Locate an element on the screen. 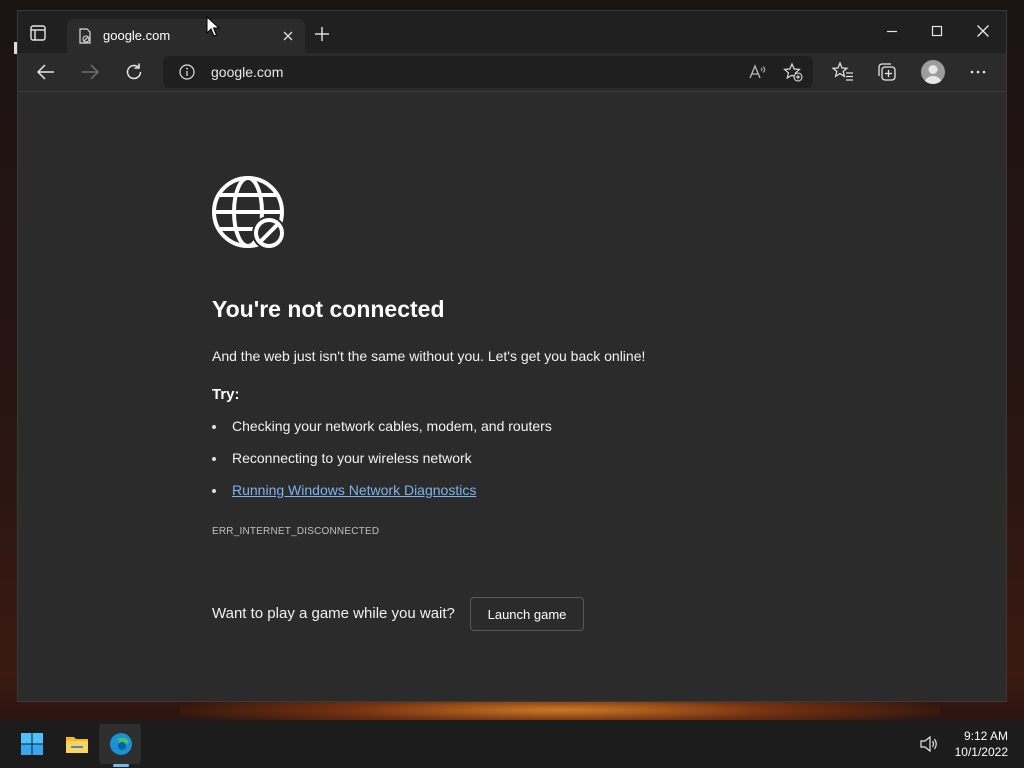 The width and height of the screenshot is (1024, 768). windows-start-icon is located at coordinates (32, 744).